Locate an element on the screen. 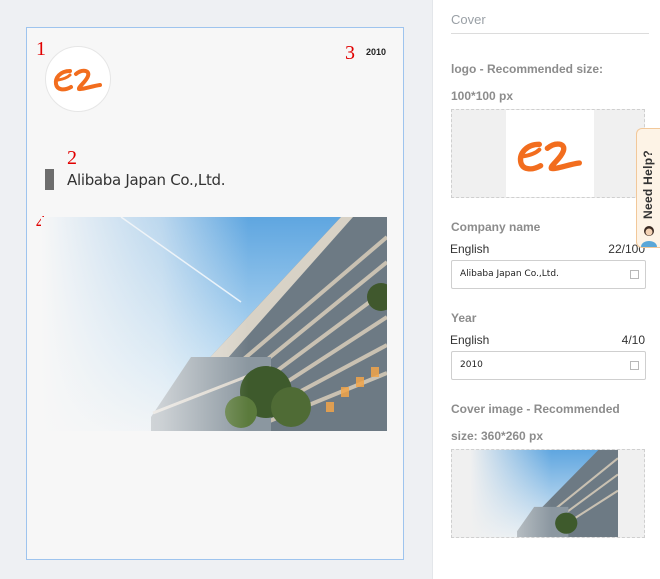  logo-thumbnail is located at coordinates (550, 153).